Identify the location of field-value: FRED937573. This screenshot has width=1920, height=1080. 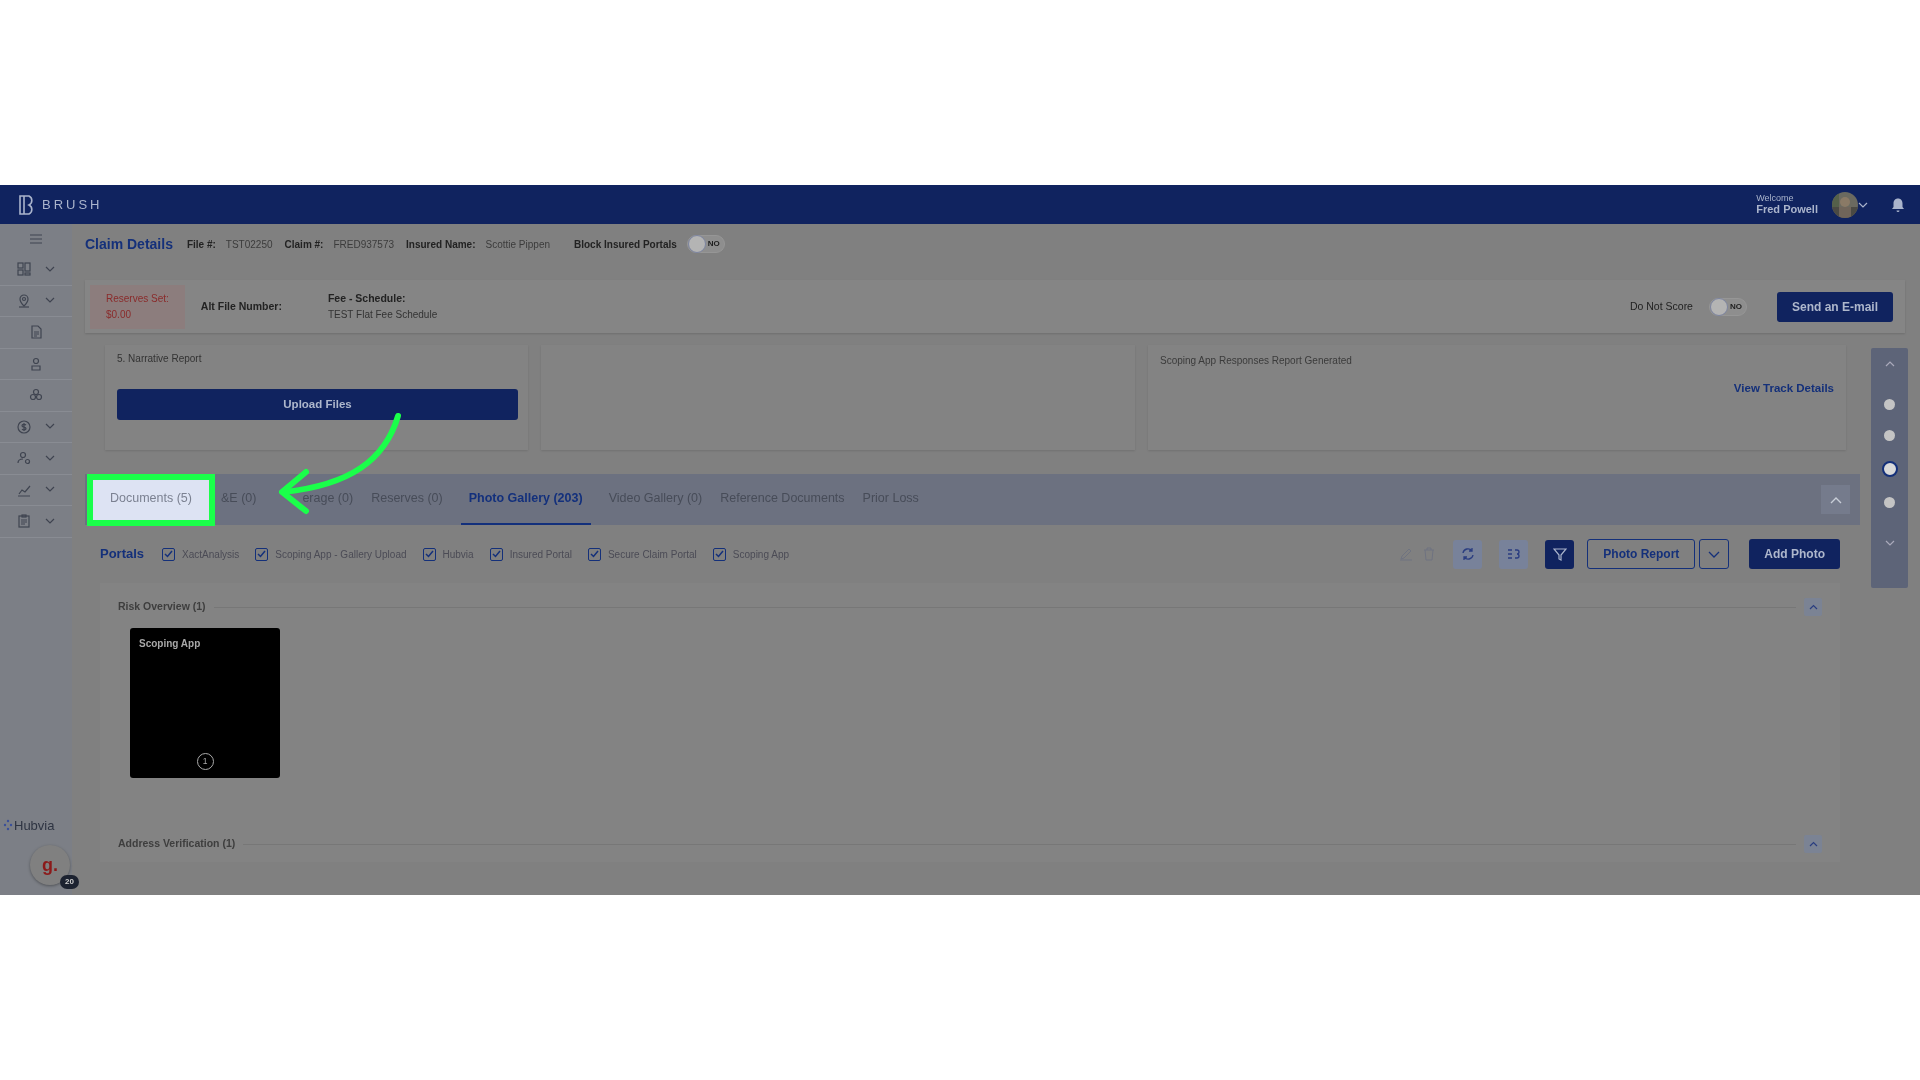
(364, 244).